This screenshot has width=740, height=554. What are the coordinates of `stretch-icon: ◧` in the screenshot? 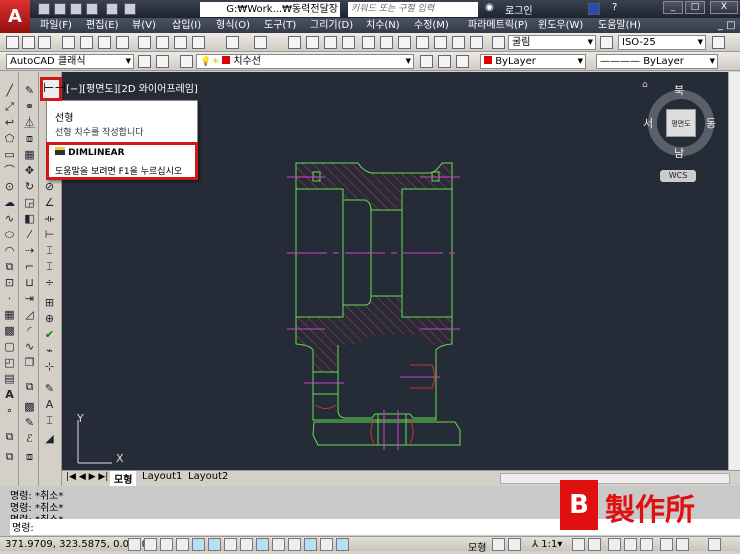 It's located at (29, 218).